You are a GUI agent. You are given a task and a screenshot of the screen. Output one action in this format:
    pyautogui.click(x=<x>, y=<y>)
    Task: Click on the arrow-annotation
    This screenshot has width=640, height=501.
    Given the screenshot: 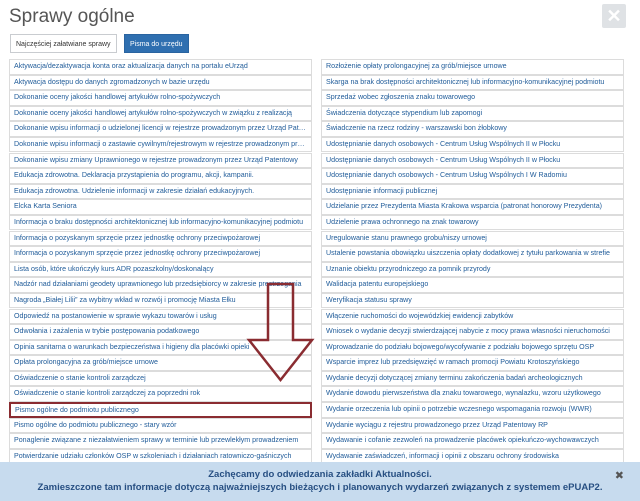 What is the action you would take?
    pyautogui.click(x=280, y=332)
    